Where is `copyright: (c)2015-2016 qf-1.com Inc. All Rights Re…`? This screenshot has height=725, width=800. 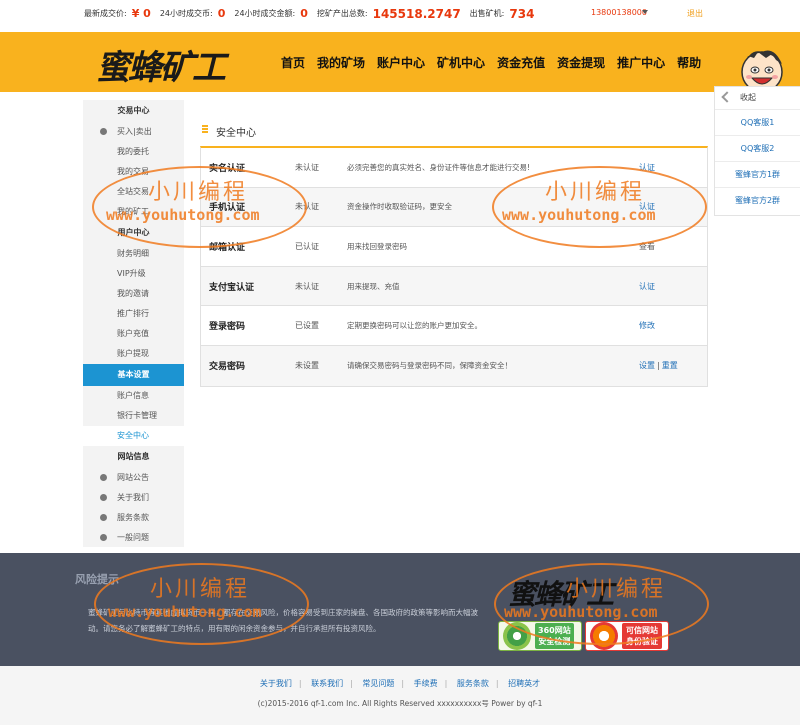
copyright: (c)2015-2016 qf-1.com Inc. All Rights Re… is located at coordinates (400, 703).